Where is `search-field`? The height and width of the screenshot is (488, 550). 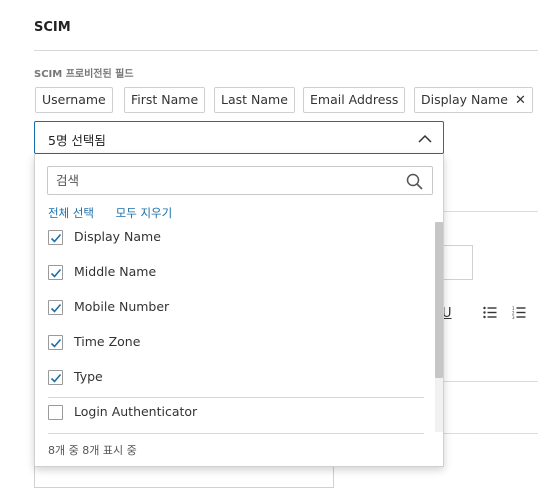
search-field is located at coordinates (240, 180).